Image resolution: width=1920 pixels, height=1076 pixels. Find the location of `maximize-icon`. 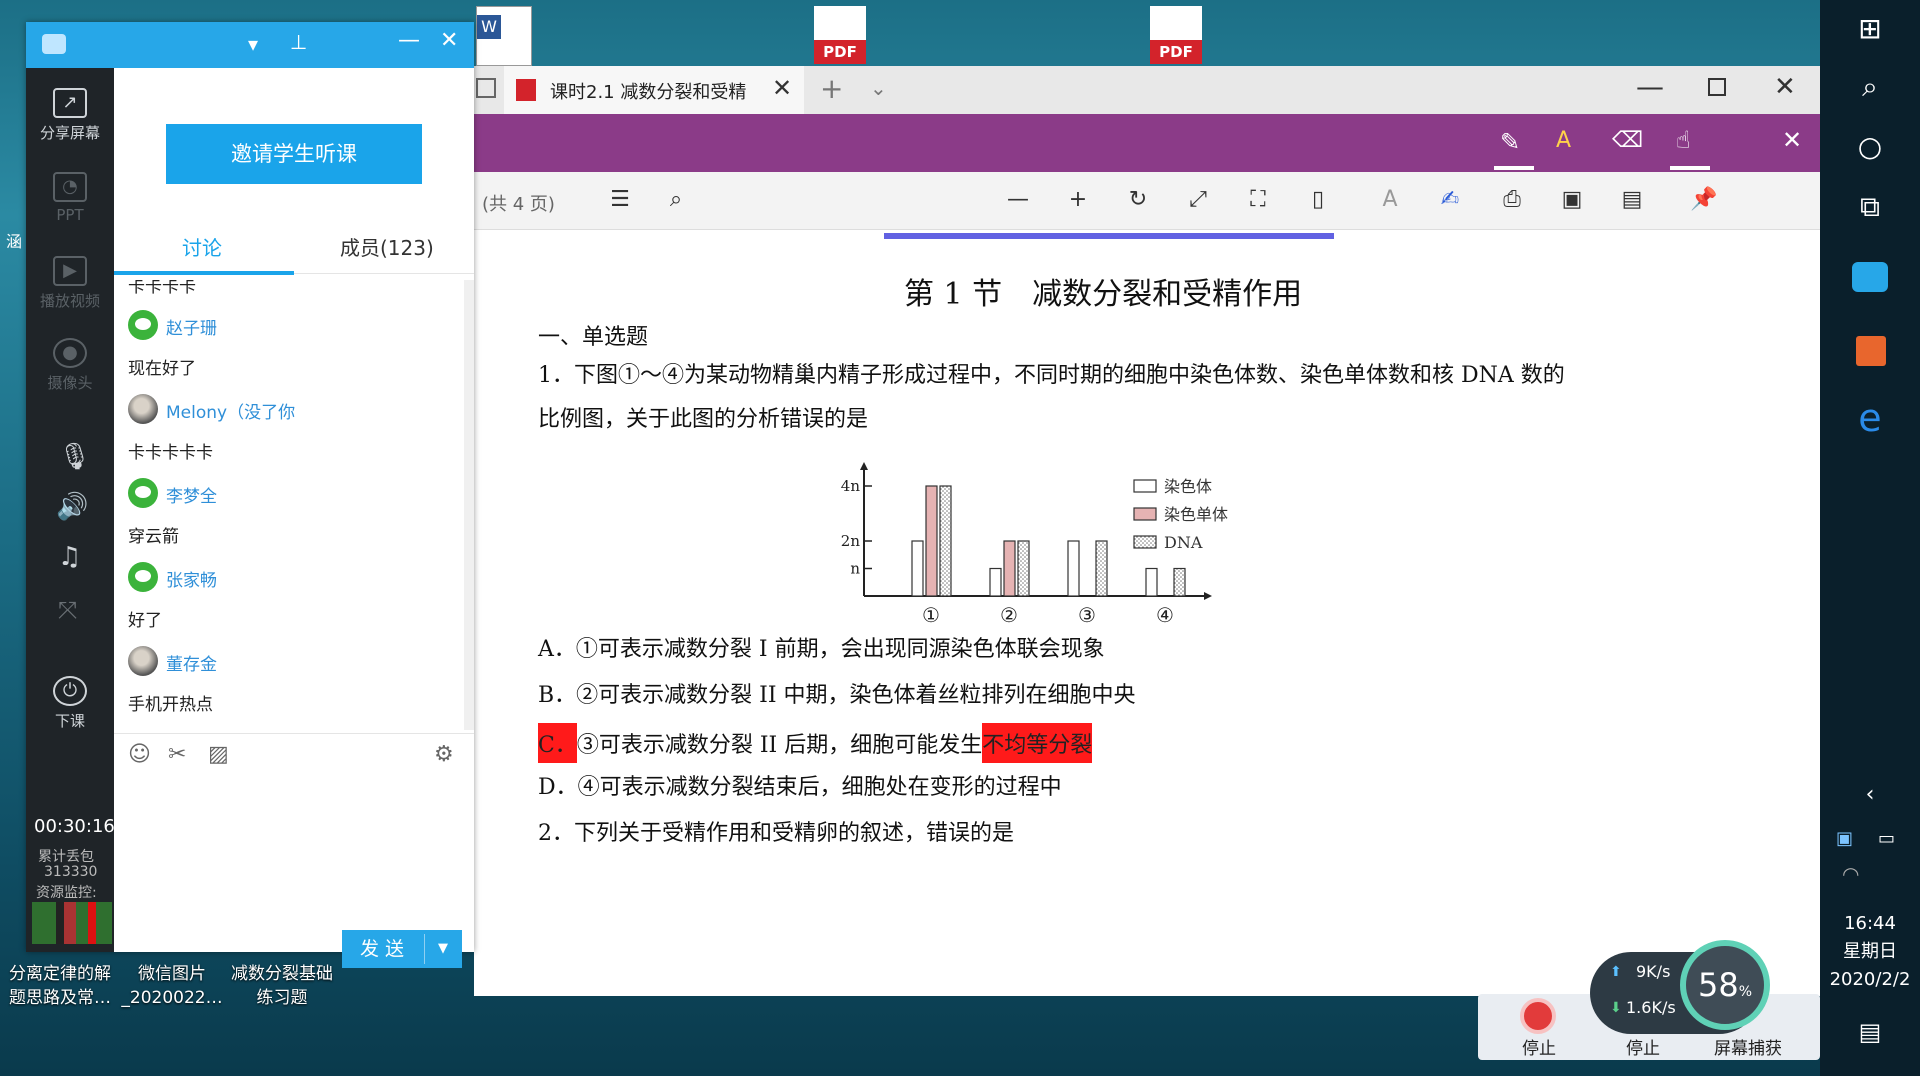

maximize-icon is located at coordinates (1717, 87).